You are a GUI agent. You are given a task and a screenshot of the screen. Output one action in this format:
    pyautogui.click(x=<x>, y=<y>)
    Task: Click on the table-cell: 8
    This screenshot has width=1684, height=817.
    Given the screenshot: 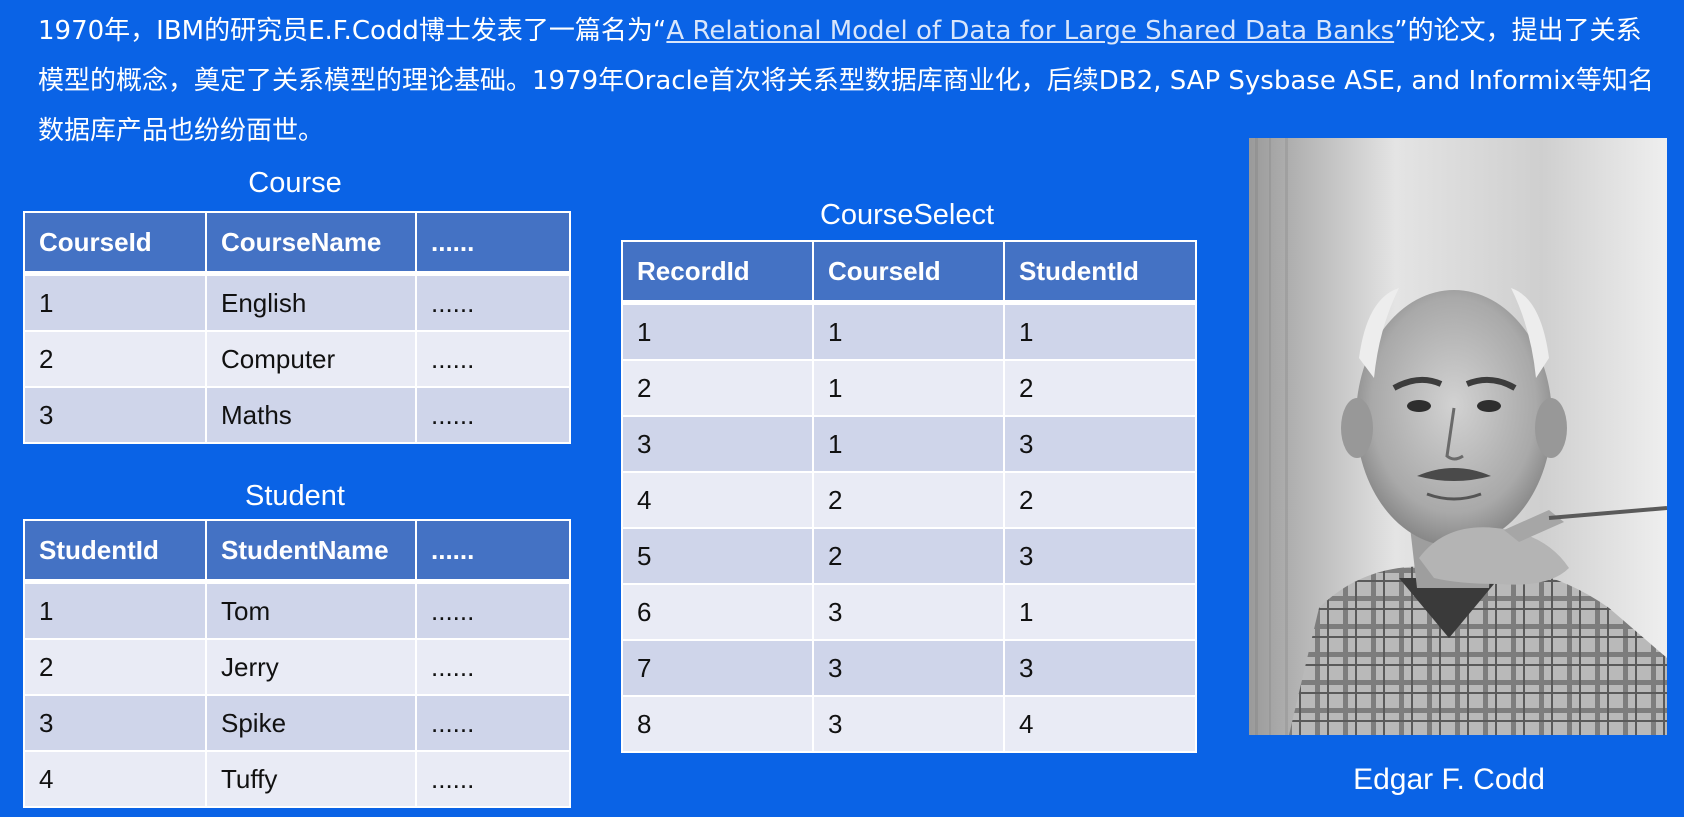 What is the action you would take?
    pyautogui.click(x=717, y=724)
    